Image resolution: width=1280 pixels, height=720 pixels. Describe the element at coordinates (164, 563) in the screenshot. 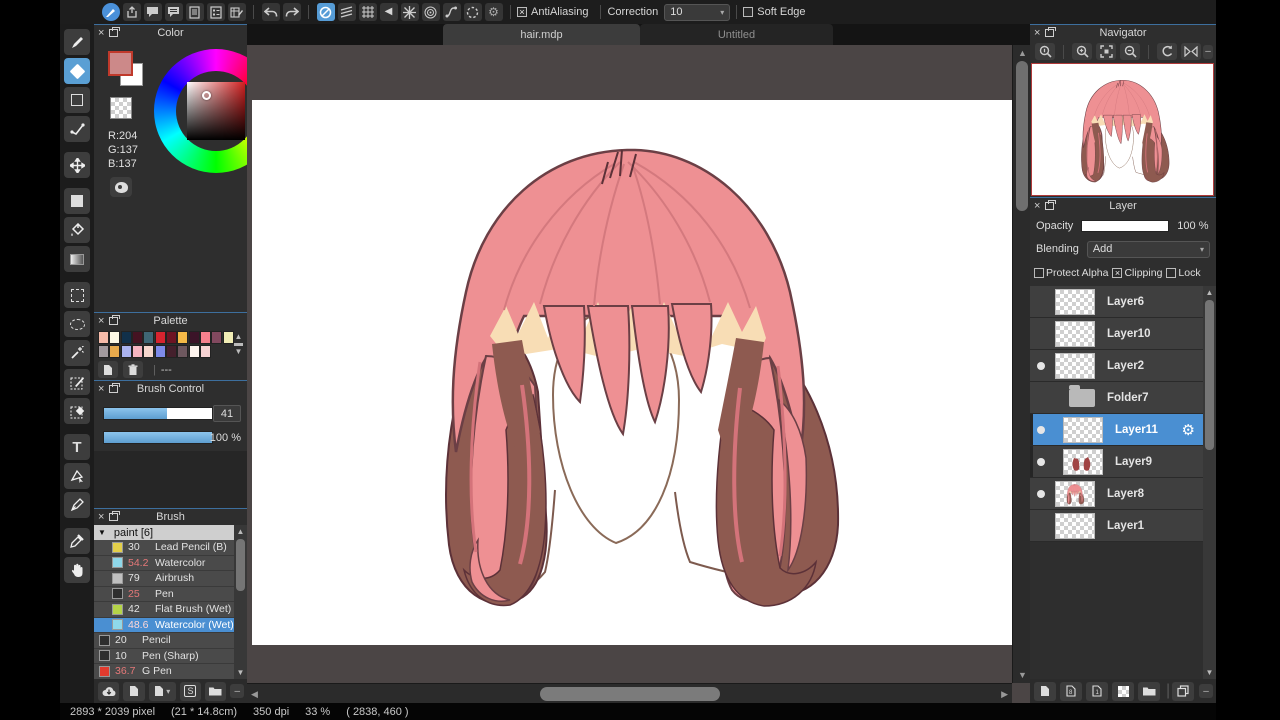

I see `brush-item: 54.2 Watercolor` at that location.